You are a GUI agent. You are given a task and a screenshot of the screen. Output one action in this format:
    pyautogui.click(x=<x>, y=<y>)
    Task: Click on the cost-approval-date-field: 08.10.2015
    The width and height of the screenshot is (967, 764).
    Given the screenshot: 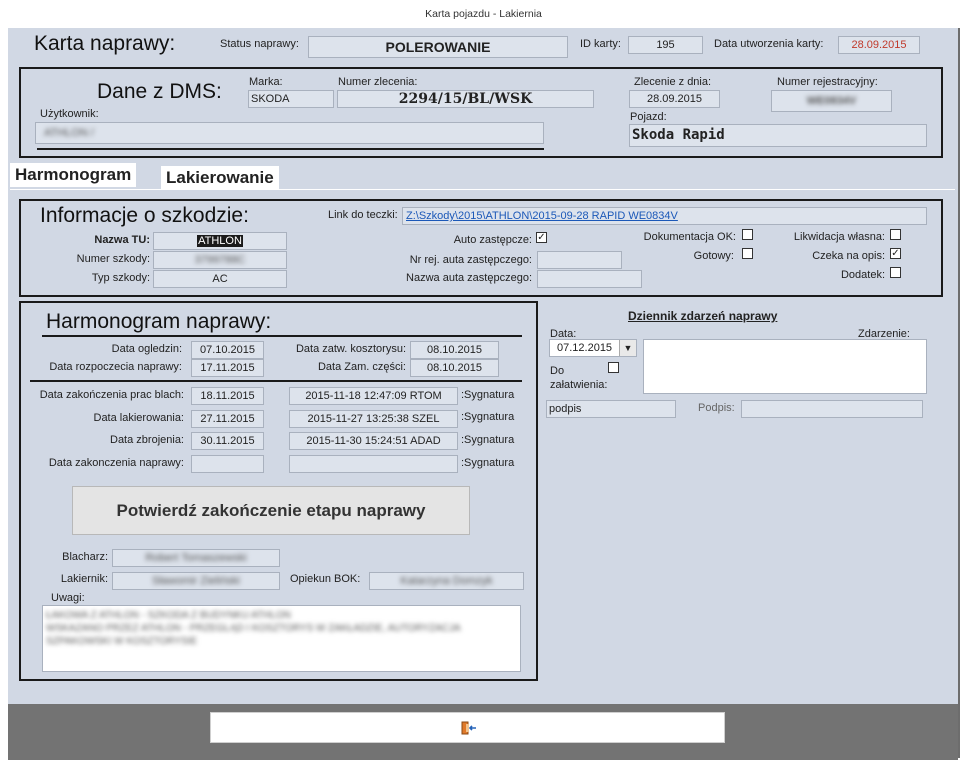 What is the action you would take?
    pyautogui.click(x=454, y=350)
    